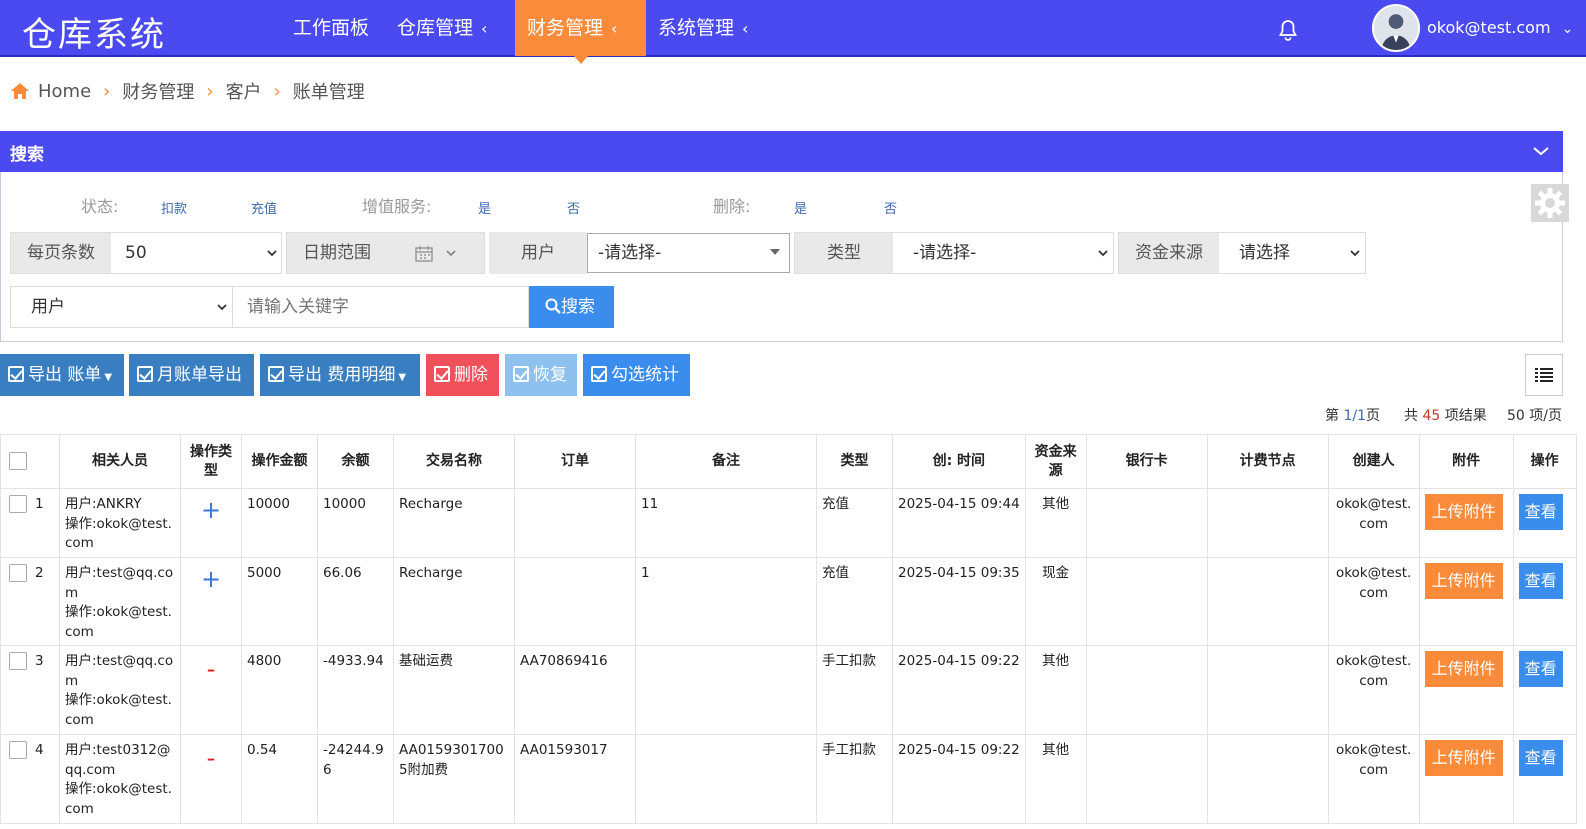 This screenshot has height=829, width=1586. Describe the element at coordinates (39, 750) in the screenshot. I see `row-number: 4` at that location.